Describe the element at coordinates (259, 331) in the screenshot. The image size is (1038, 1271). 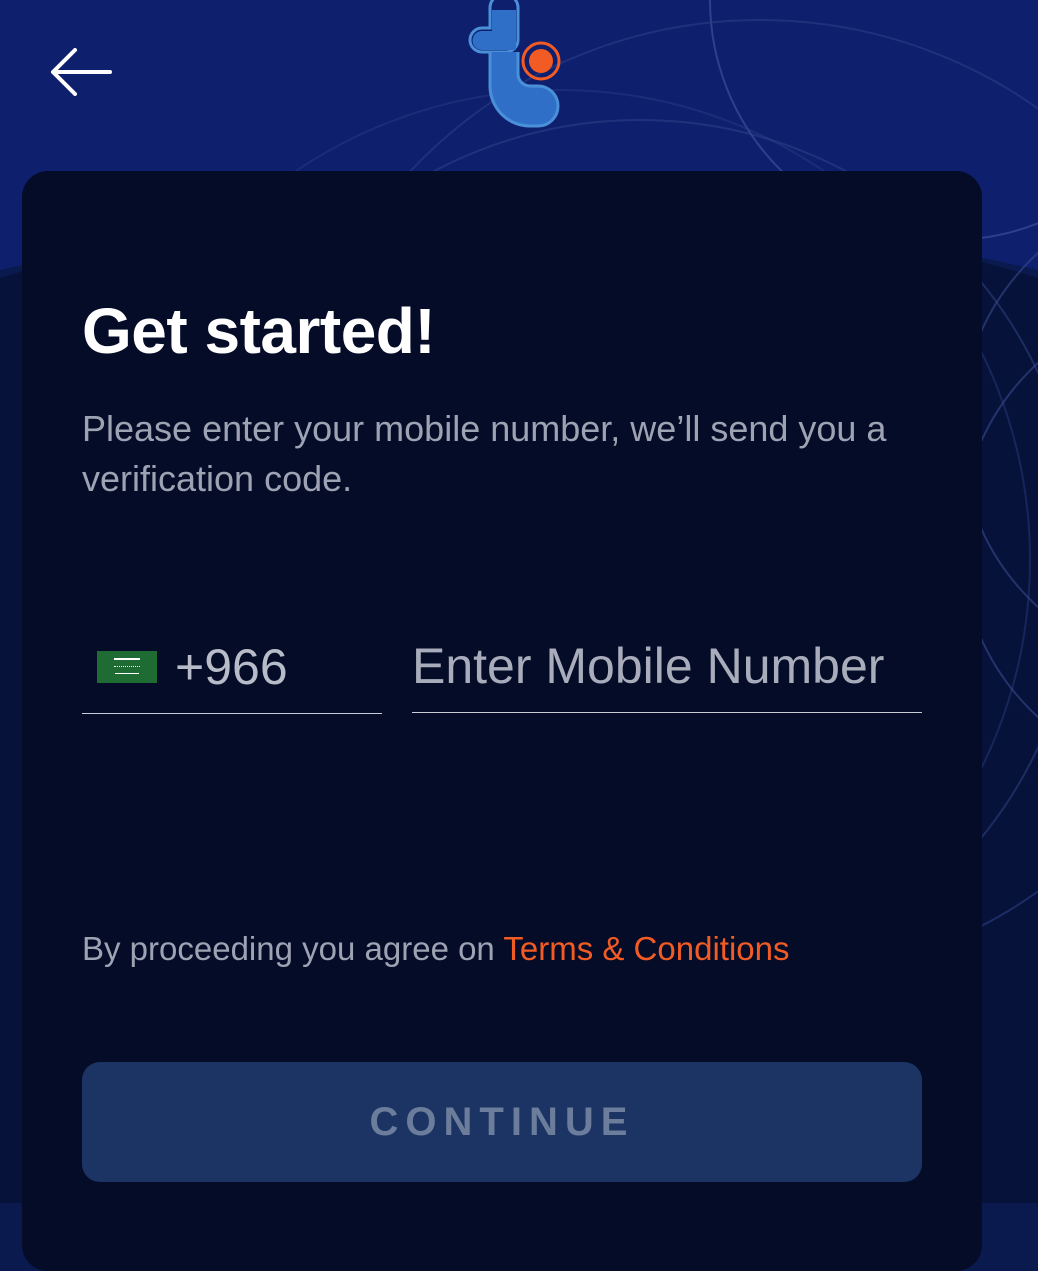
I see `page-title: Get started!` at that location.